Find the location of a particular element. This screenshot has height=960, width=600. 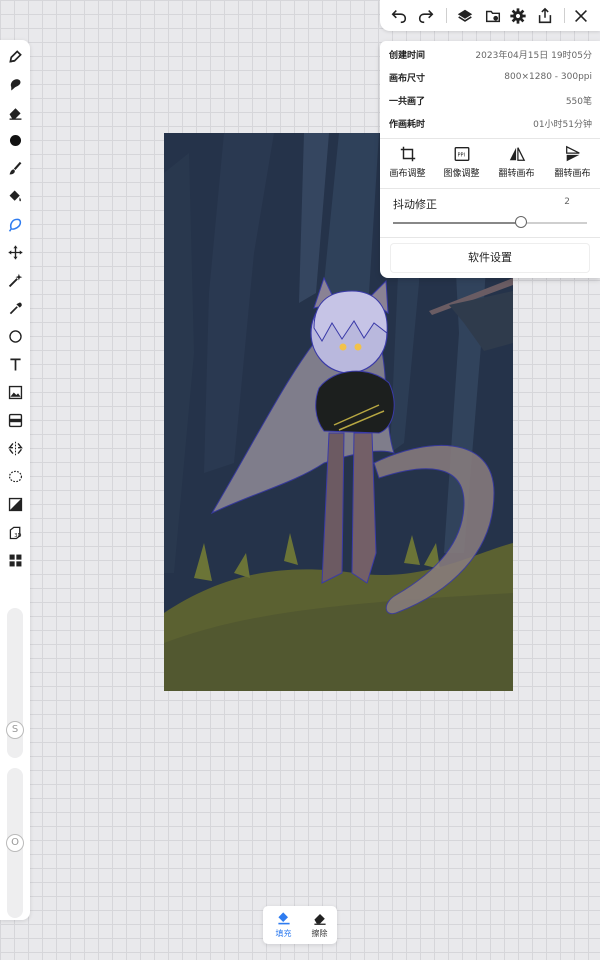

fill-mode-button: 填充 is located at coordinates (283, 924).